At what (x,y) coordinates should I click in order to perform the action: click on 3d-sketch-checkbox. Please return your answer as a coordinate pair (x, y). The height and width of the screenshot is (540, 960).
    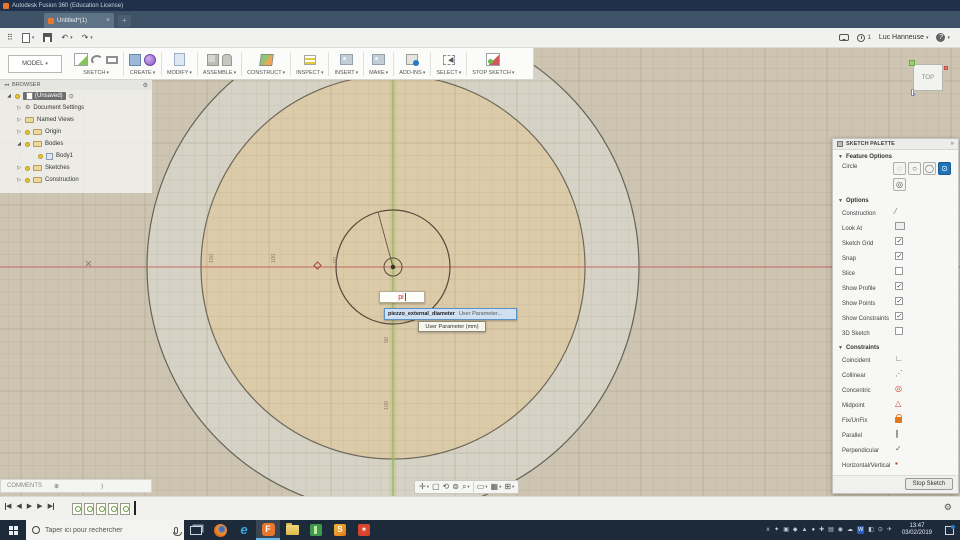
    Looking at the image, I should click on (899, 331).